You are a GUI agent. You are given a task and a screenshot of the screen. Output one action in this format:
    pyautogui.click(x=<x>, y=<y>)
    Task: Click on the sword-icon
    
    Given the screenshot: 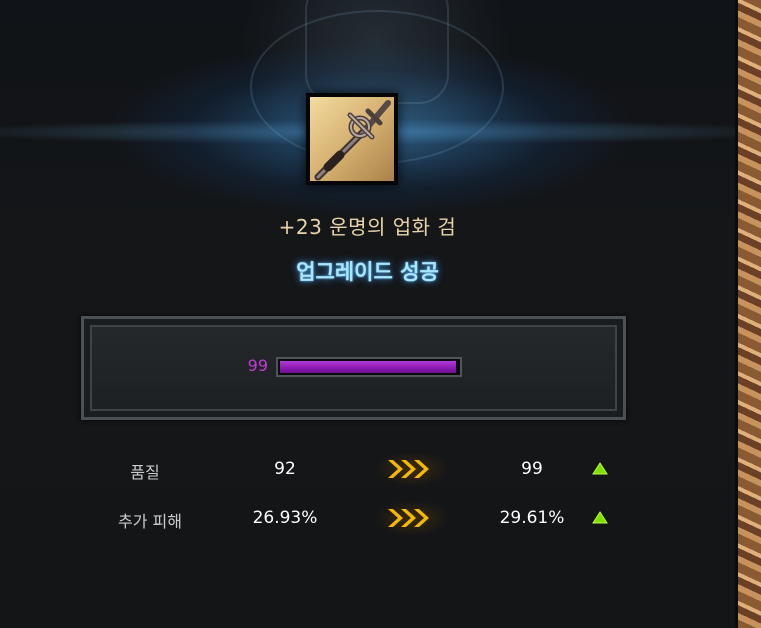 What is the action you would take?
    pyautogui.click(x=352, y=139)
    